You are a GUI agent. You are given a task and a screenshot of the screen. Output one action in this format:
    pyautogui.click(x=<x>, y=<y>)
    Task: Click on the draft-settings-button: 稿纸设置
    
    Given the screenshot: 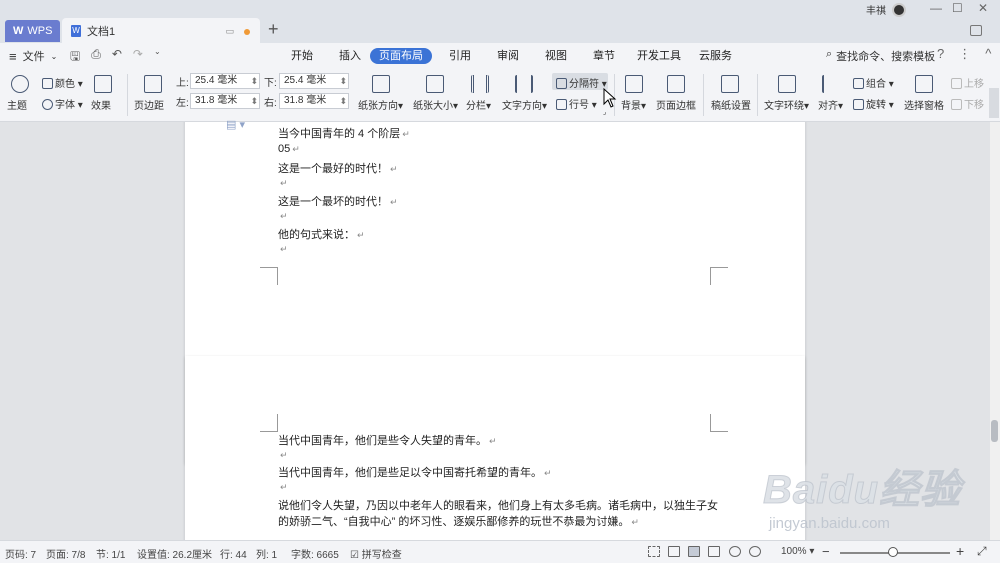 What is the action you would take?
    pyautogui.click(x=731, y=104)
    